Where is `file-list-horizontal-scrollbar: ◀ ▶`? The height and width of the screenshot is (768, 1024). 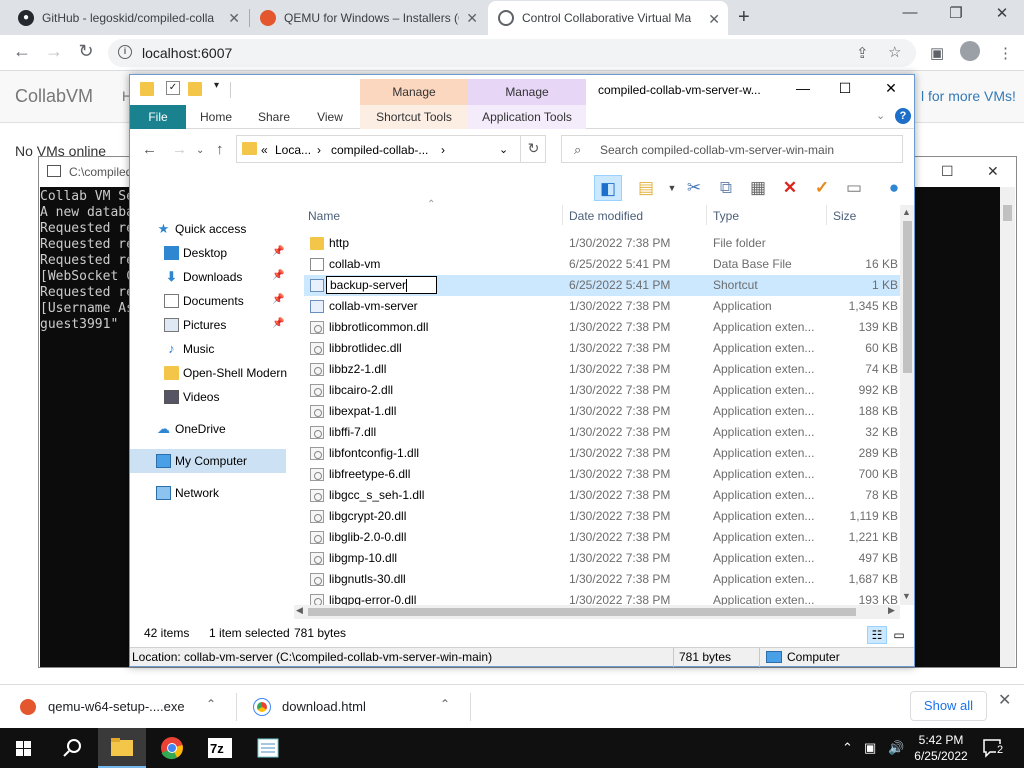 file-list-horizontal-scrollbar: ◀ ▶ is located at coordinates (597, 612).